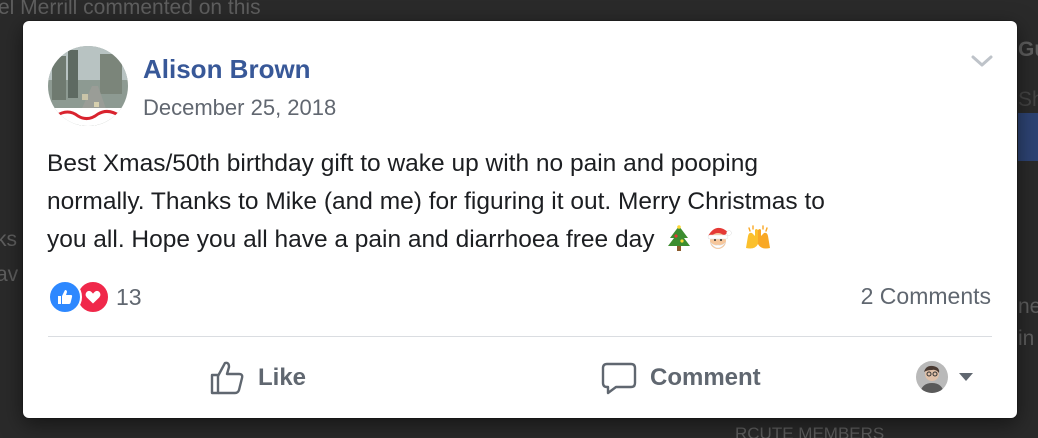 The image size is (1038, 438). I want to click on avatar-photo, so click(88, 86).